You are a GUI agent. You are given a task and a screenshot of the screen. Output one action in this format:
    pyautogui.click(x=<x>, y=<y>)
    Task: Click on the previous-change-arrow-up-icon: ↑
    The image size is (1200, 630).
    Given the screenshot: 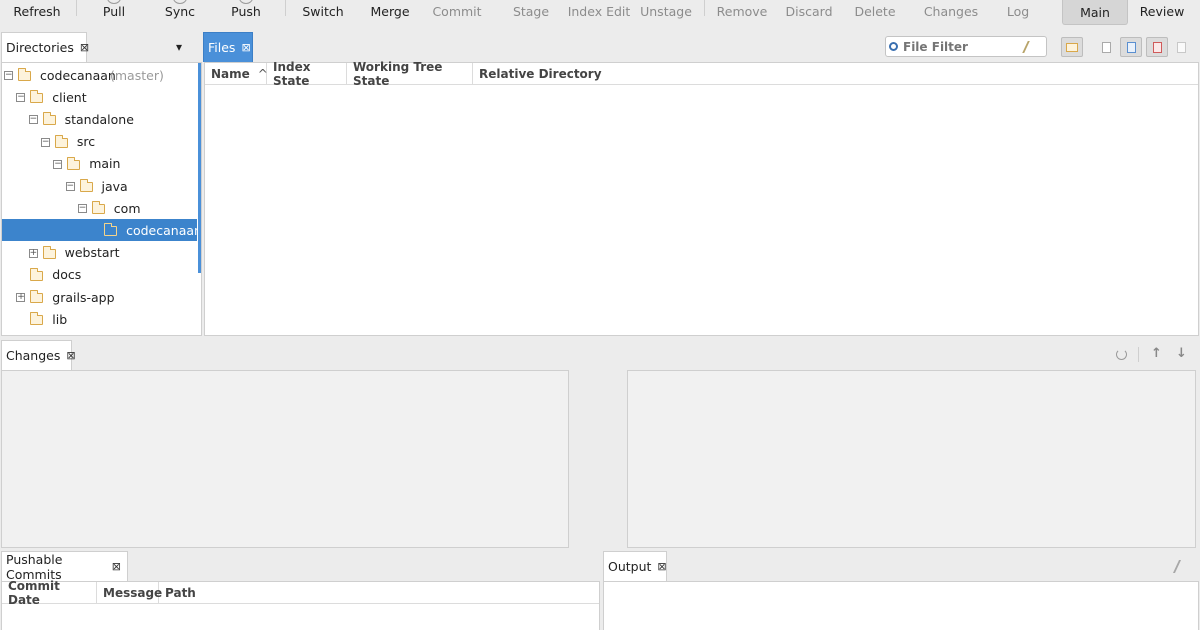 What is the action you would take?
    pyautogui.click(x=1156, y=353)
    